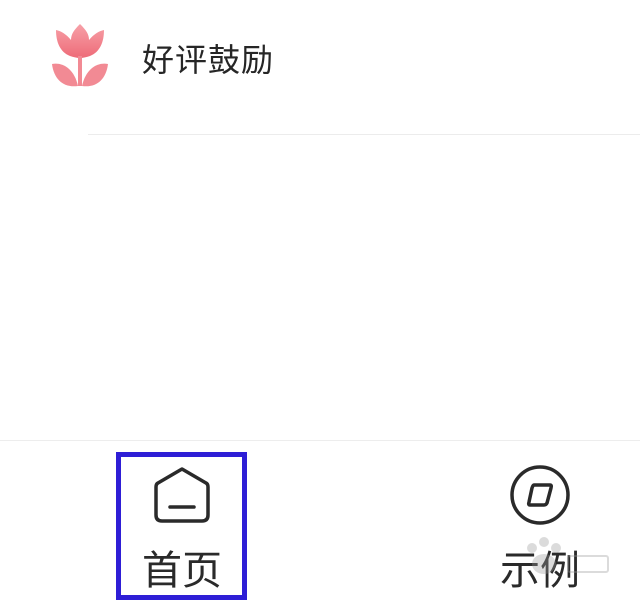 This screenshot has height=608, width=640. Describe the element at coordinates (182, 495) in the screenshot. I see `home-icon` at that location.